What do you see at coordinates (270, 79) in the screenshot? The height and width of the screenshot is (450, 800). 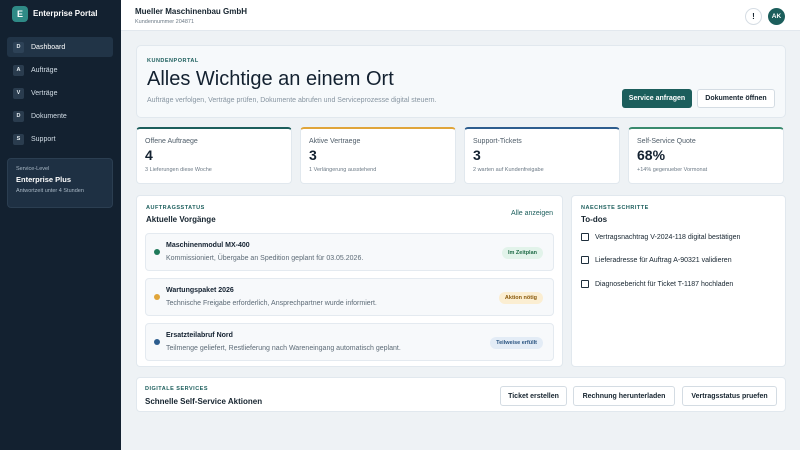 I see `page-title: Alles Wichtige an einem Ort` at bounding box center [270, 79].